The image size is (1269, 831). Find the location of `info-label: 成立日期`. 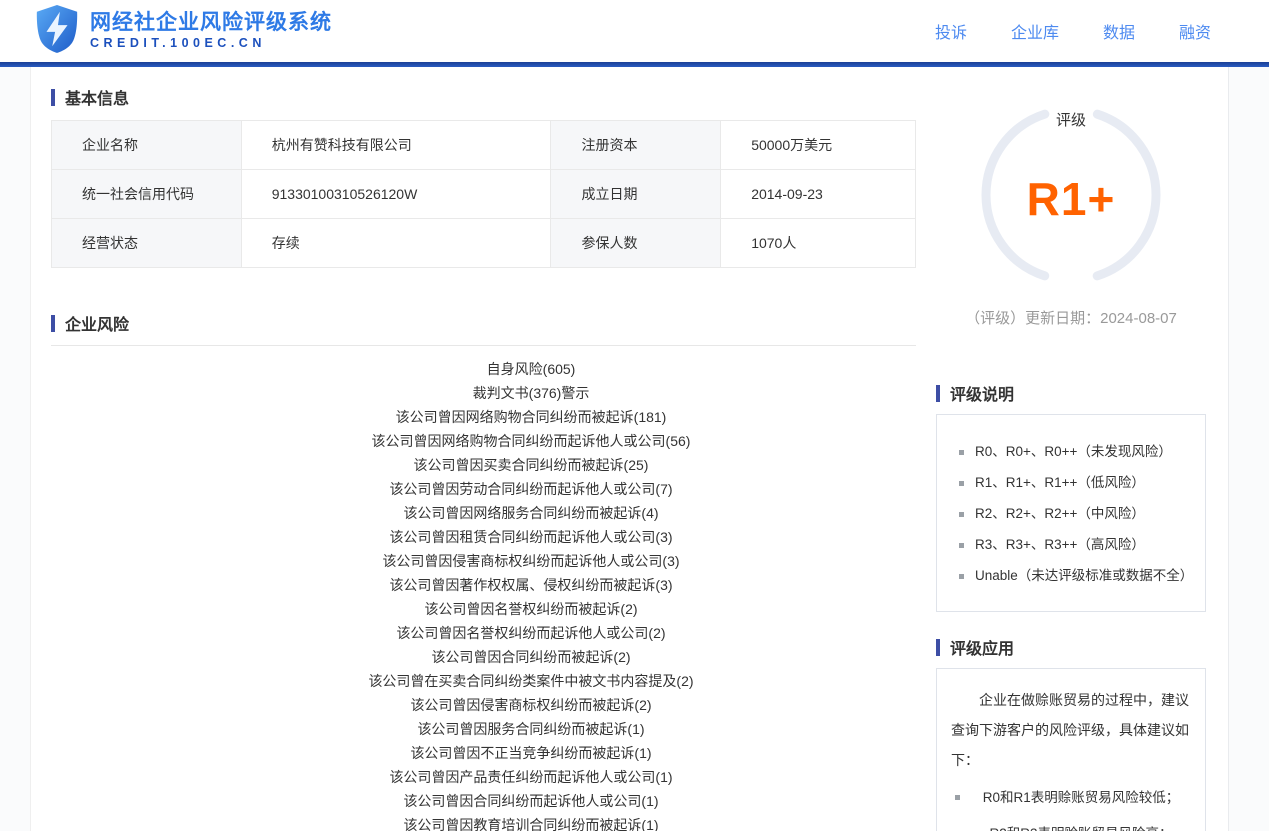

info-label: 成立日期 is located at coordinates (636, 194).